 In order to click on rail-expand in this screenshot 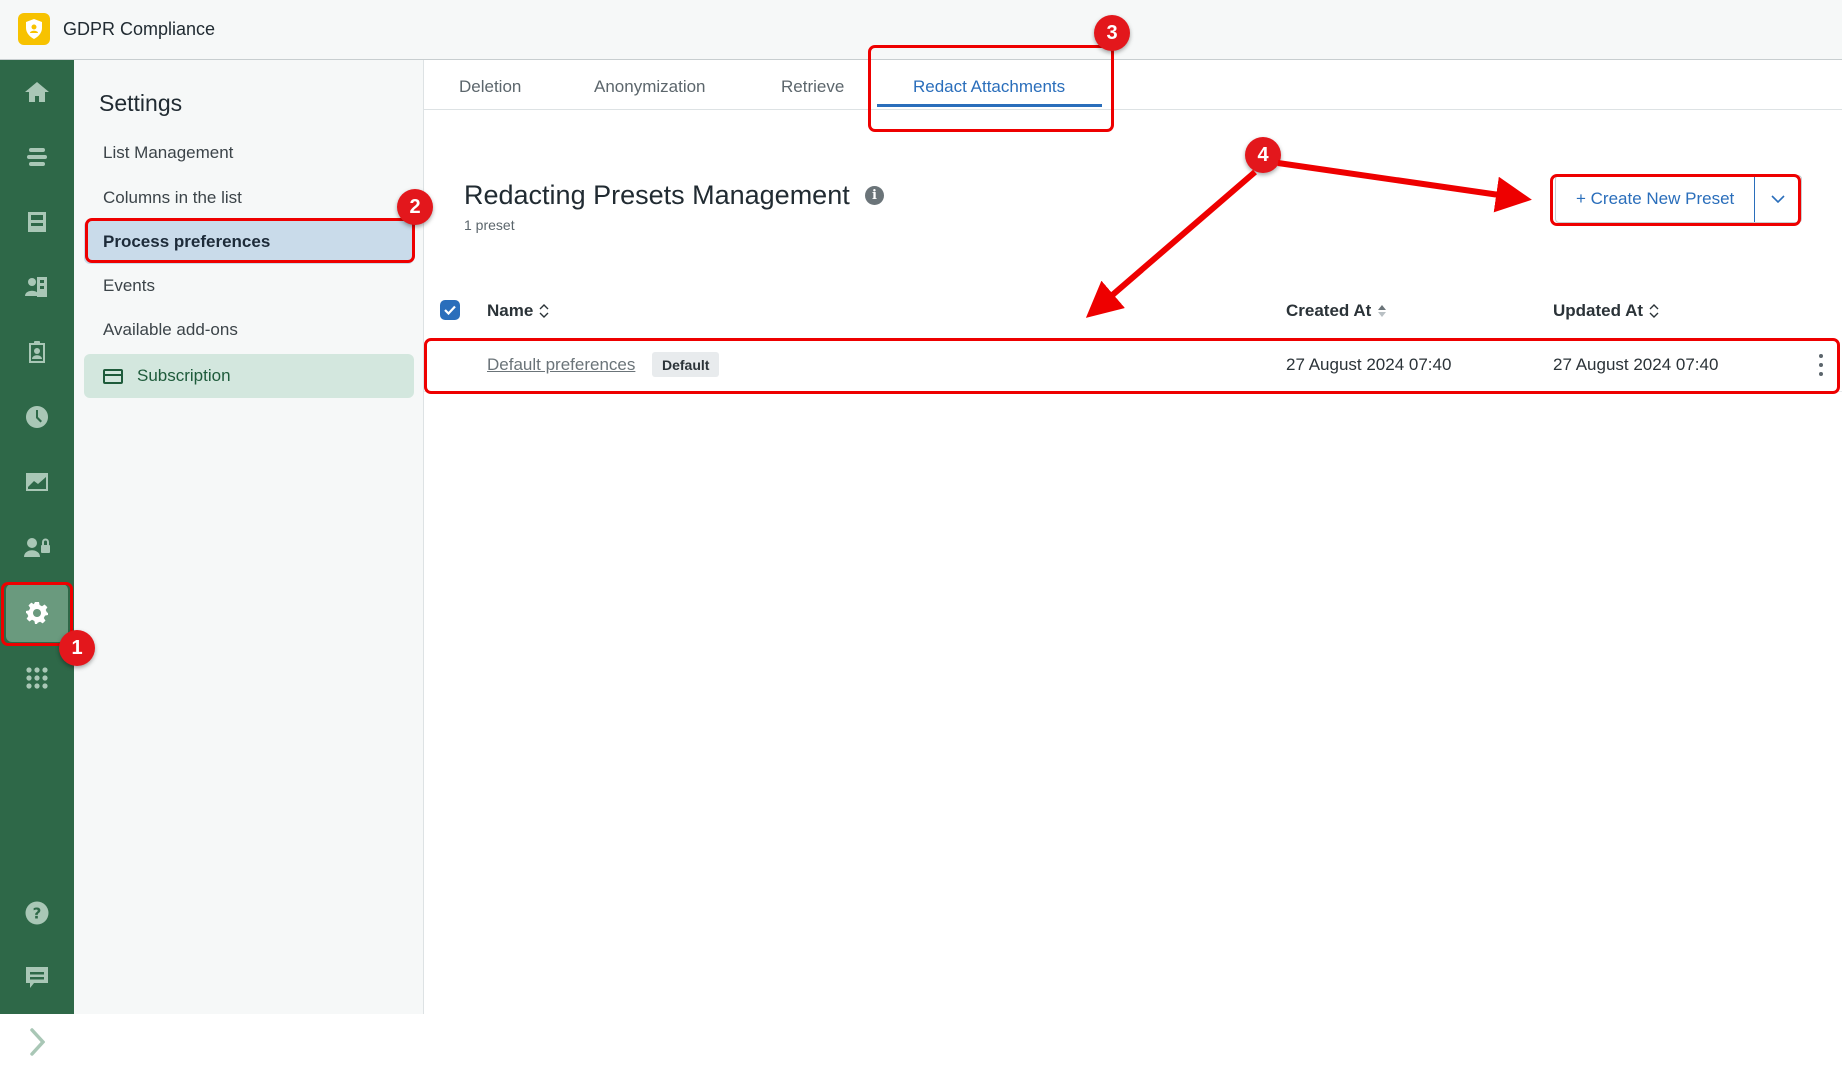, I will do `click(37, 1042)`.